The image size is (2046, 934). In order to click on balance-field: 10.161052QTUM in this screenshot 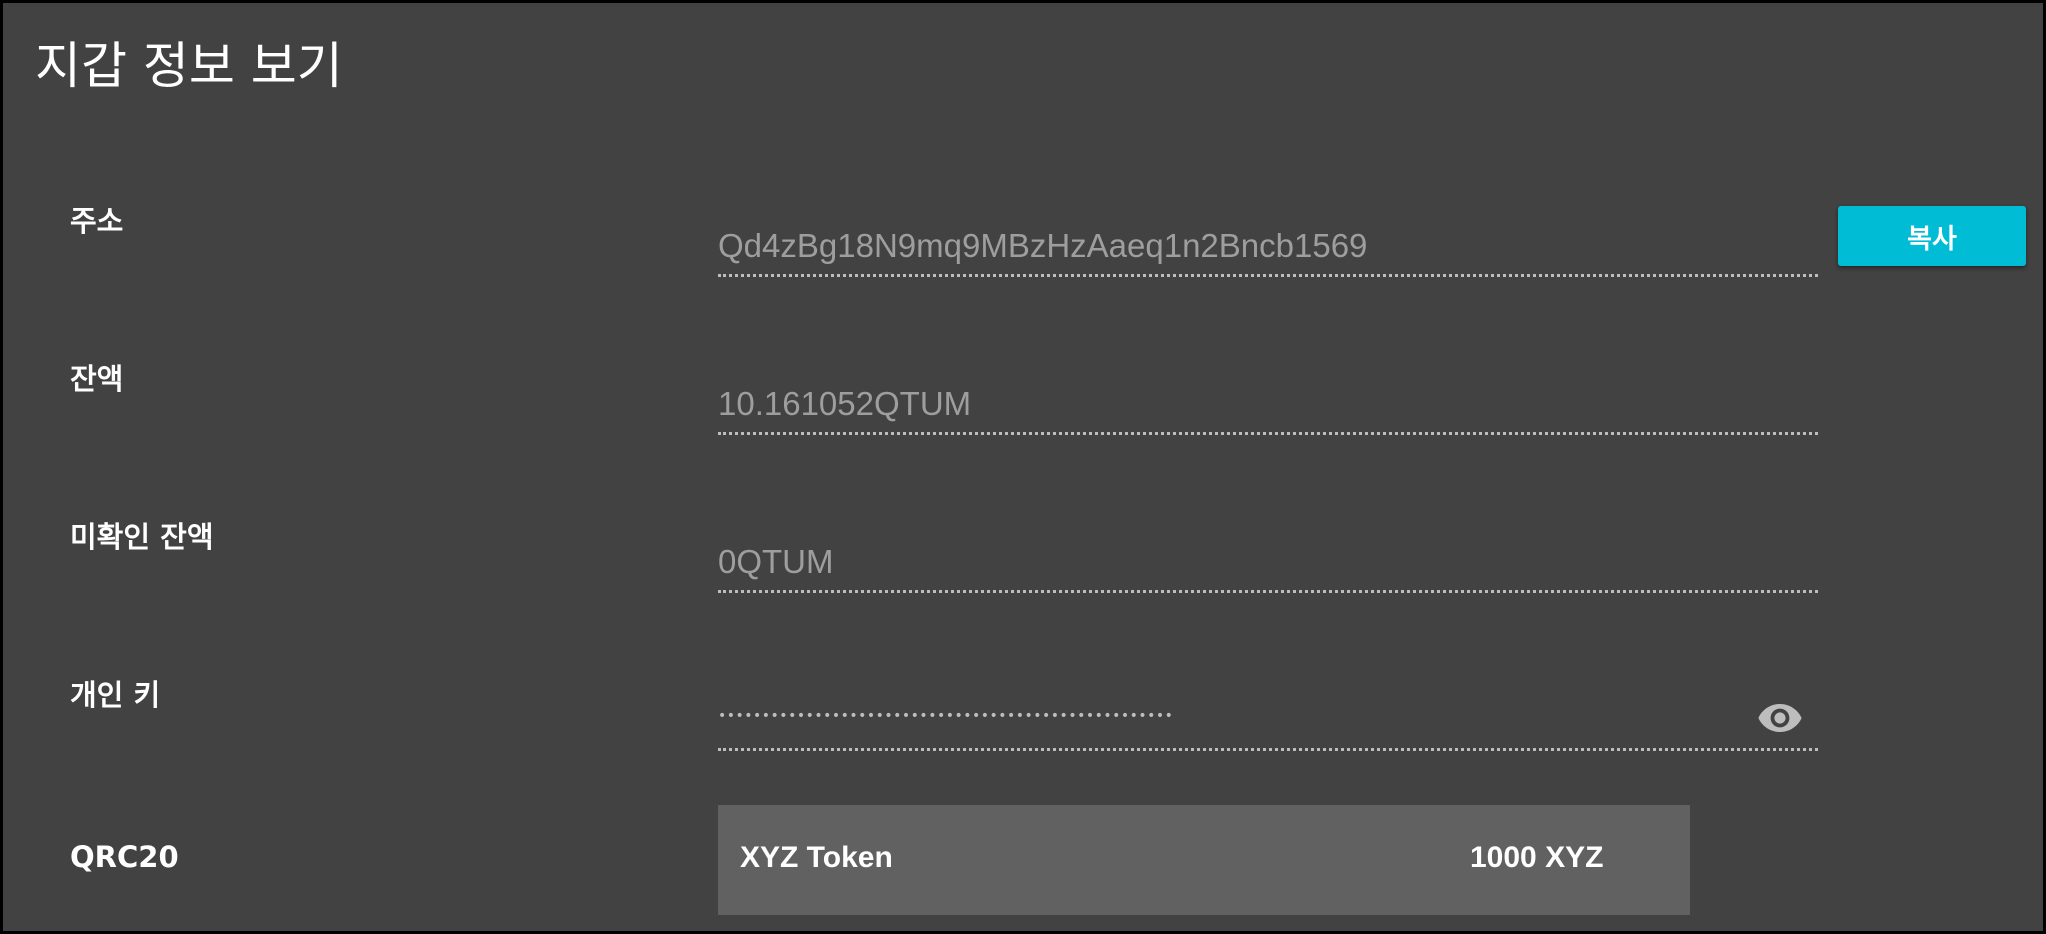, I will do `click(1268, 406)`.